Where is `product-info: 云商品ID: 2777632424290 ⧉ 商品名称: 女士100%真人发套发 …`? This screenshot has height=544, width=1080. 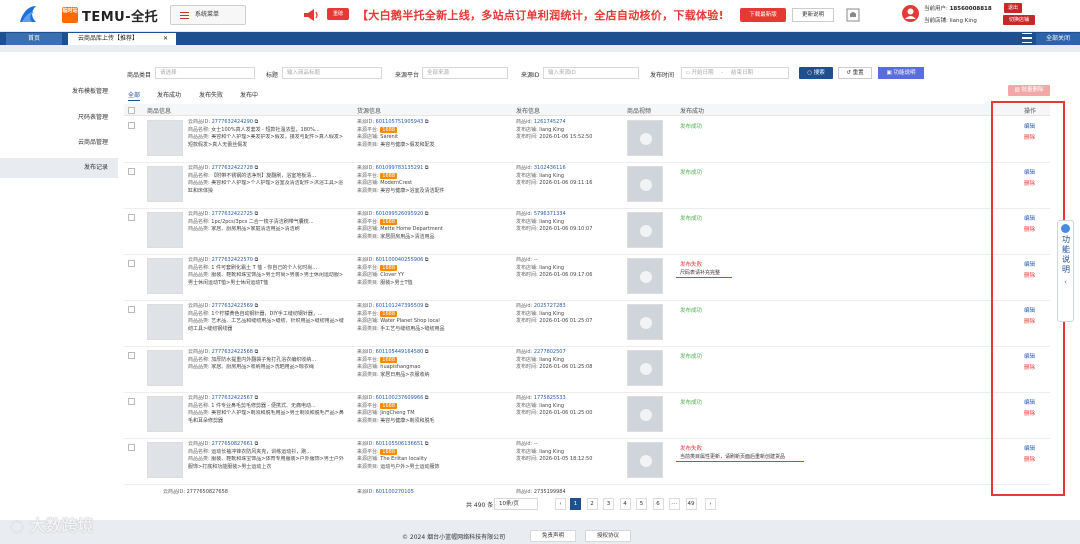
product-info: 云商品ID: 2777632424290 ⧉ 商品名称: 女士100%真人发套发 … is located at coordinates (266, 133).